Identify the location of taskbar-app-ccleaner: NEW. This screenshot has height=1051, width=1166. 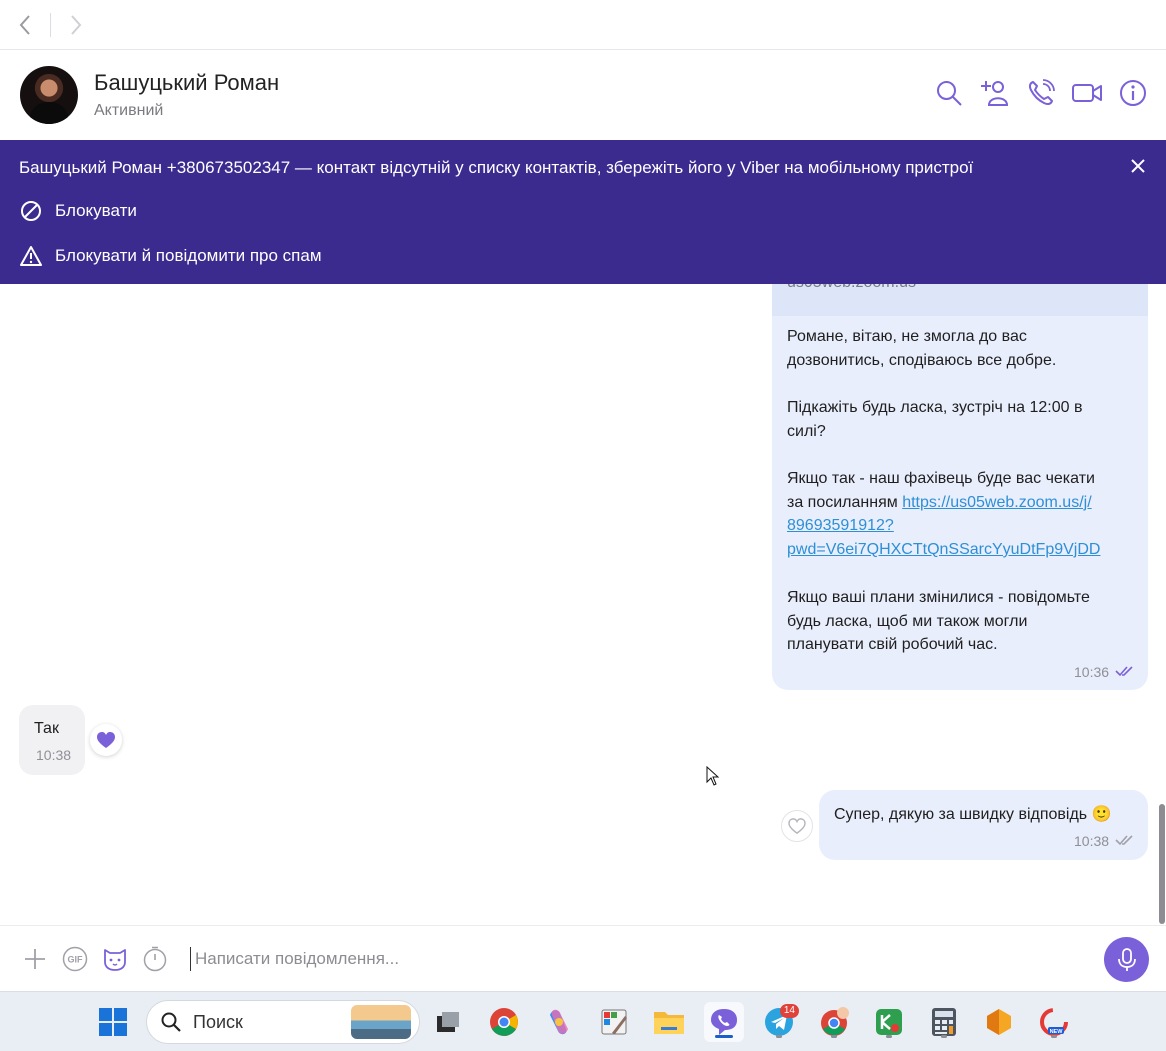
(1054, 1022).